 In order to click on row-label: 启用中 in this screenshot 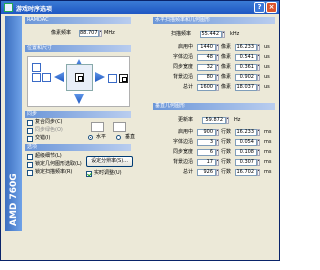, I will do `click(185, 132)`.